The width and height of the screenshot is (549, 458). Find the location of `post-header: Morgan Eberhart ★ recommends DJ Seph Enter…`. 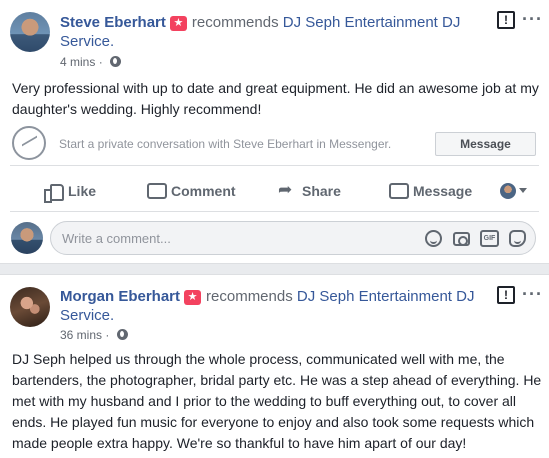

post-header: Morgan Eberhart ★ recommends DJ Seph Enter… is located at coordinates (270, 306).